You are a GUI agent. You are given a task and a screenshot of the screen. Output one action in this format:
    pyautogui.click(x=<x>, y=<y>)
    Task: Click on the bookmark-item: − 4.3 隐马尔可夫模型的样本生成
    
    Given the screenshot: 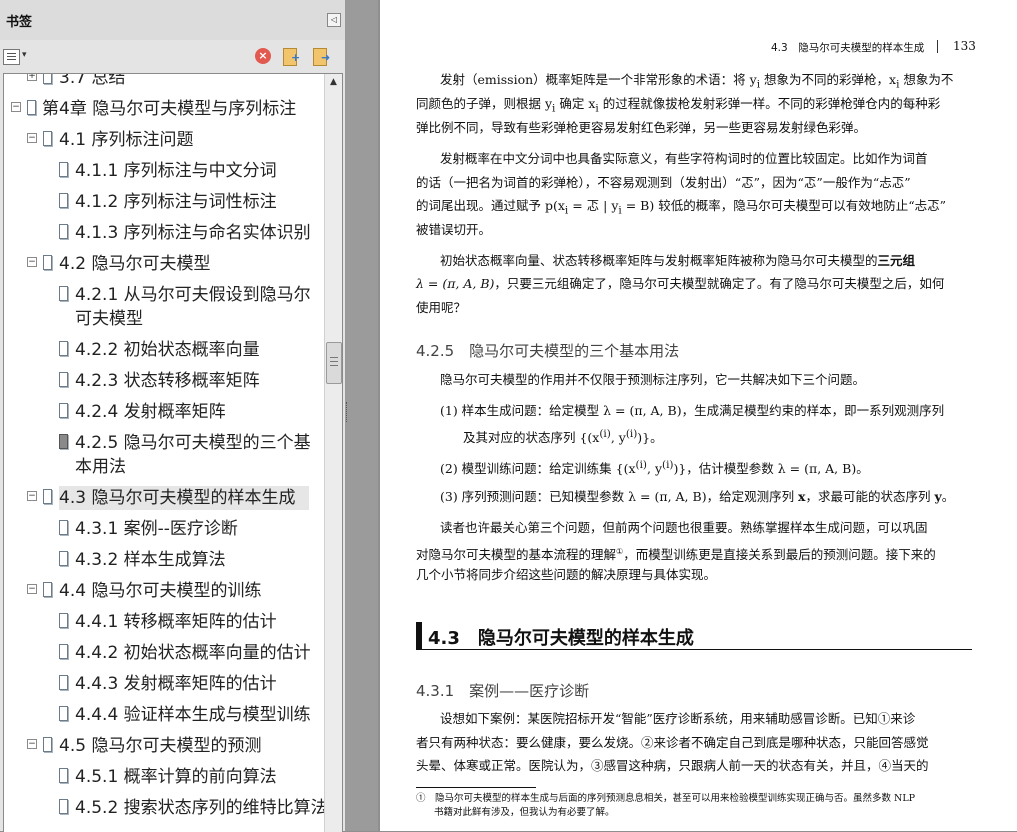 What is the action you would take?
    pyautogui.click(x=163, y=501)
    